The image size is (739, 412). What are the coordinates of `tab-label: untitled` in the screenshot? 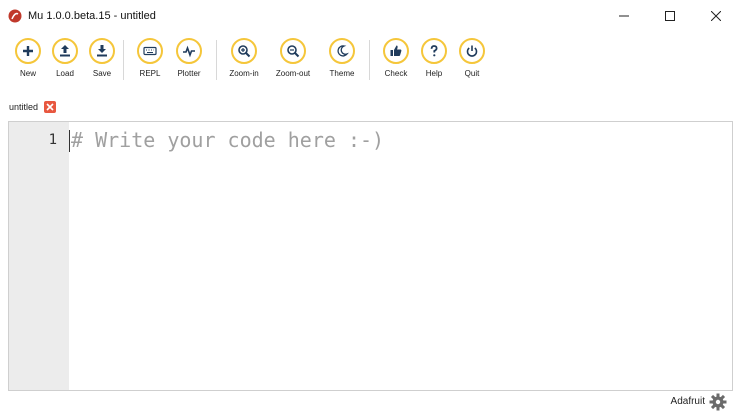 It's located at (24, 107).